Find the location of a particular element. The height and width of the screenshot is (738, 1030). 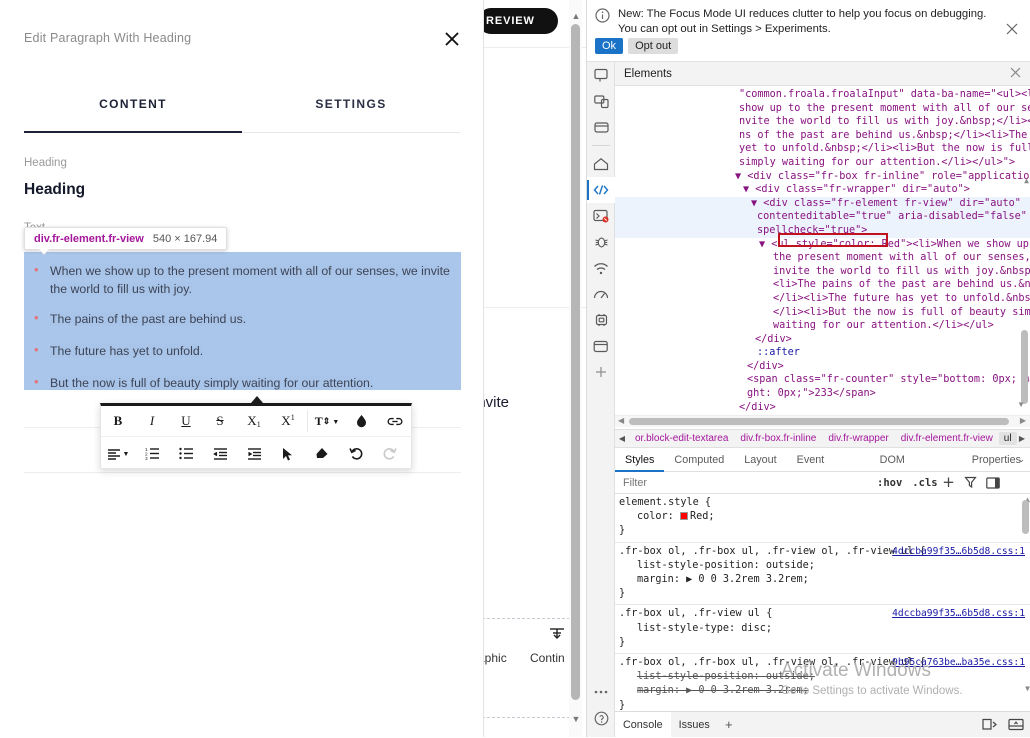

dock-side-icon is located at coordinates (990, 725).